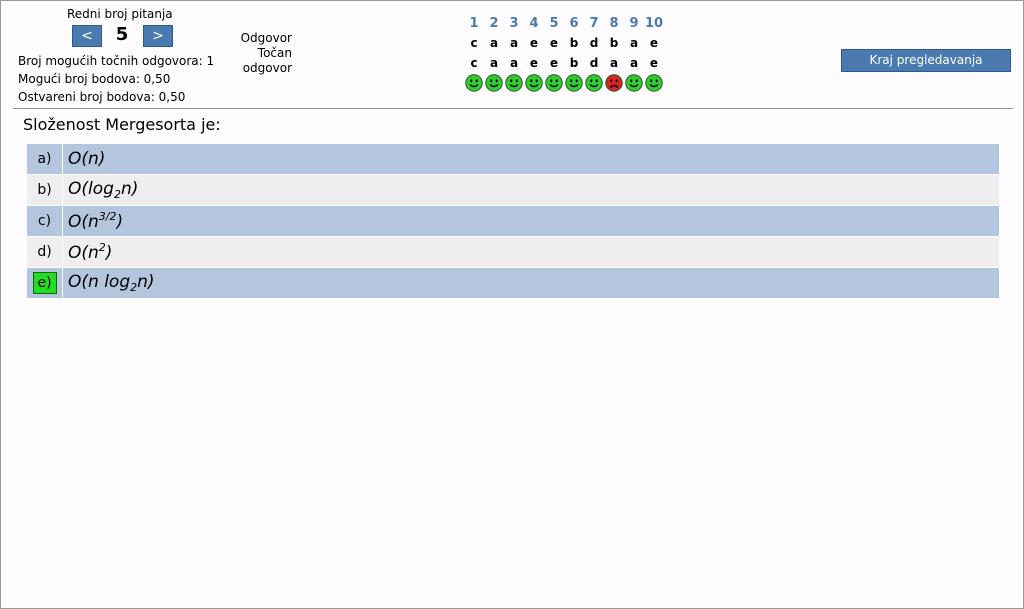 This screenshot has width=1024, height=609. Describe the element at coordinates (574, 23) in the screenshot. I see `question-link-6: 6` at that location.